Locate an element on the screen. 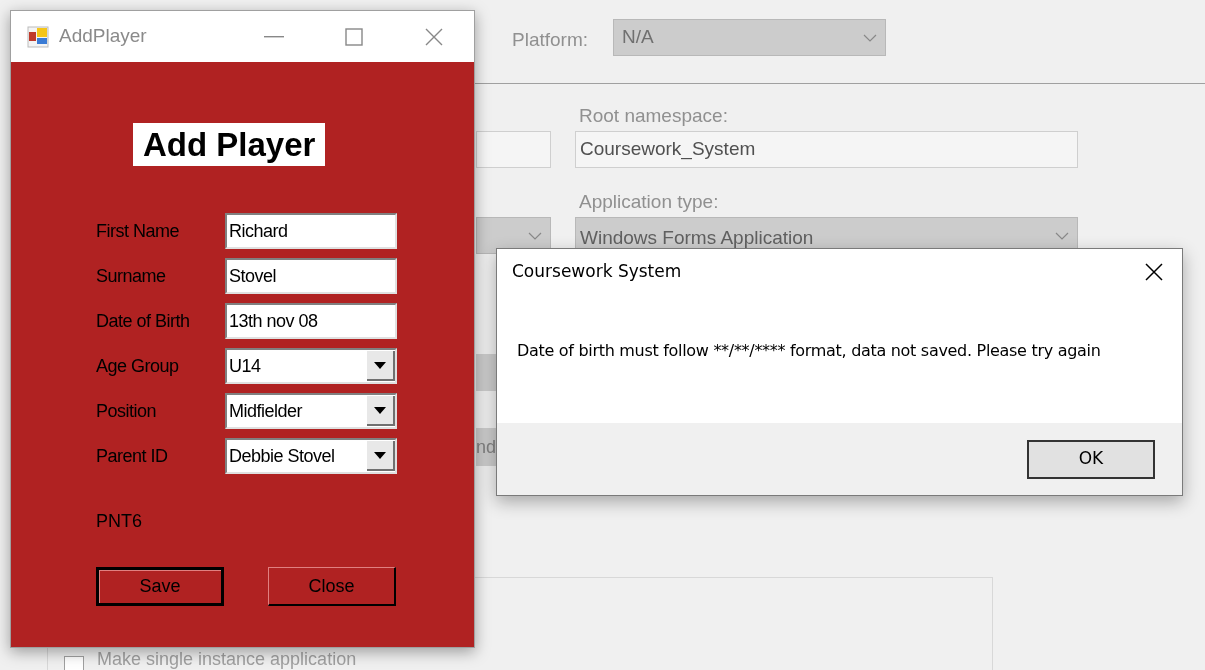  maximize-icon is located at coordinates (354, 36).